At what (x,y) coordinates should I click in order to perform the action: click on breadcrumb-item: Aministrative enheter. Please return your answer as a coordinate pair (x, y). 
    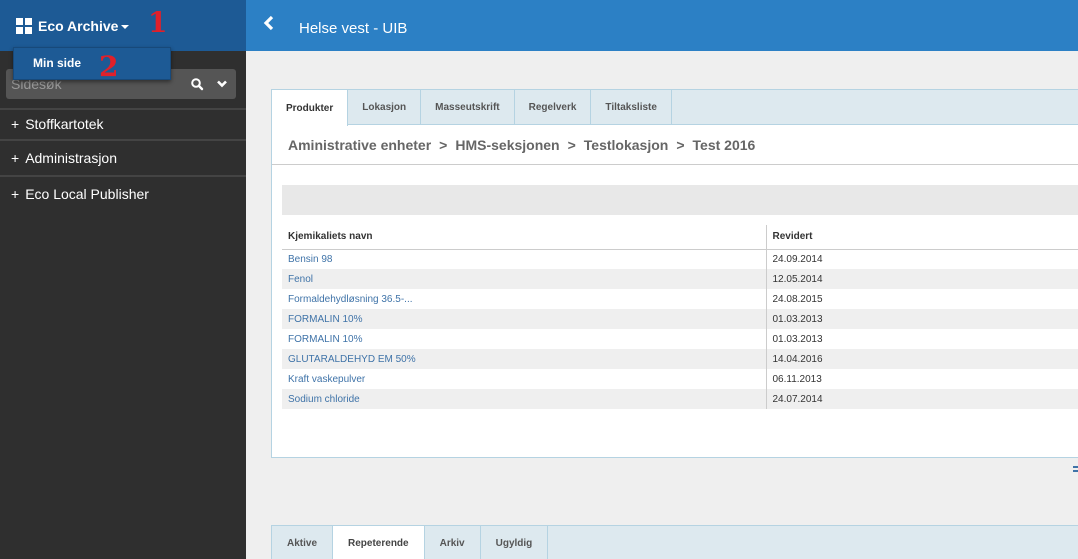
    Looking at the image, I should click on (359, 145).